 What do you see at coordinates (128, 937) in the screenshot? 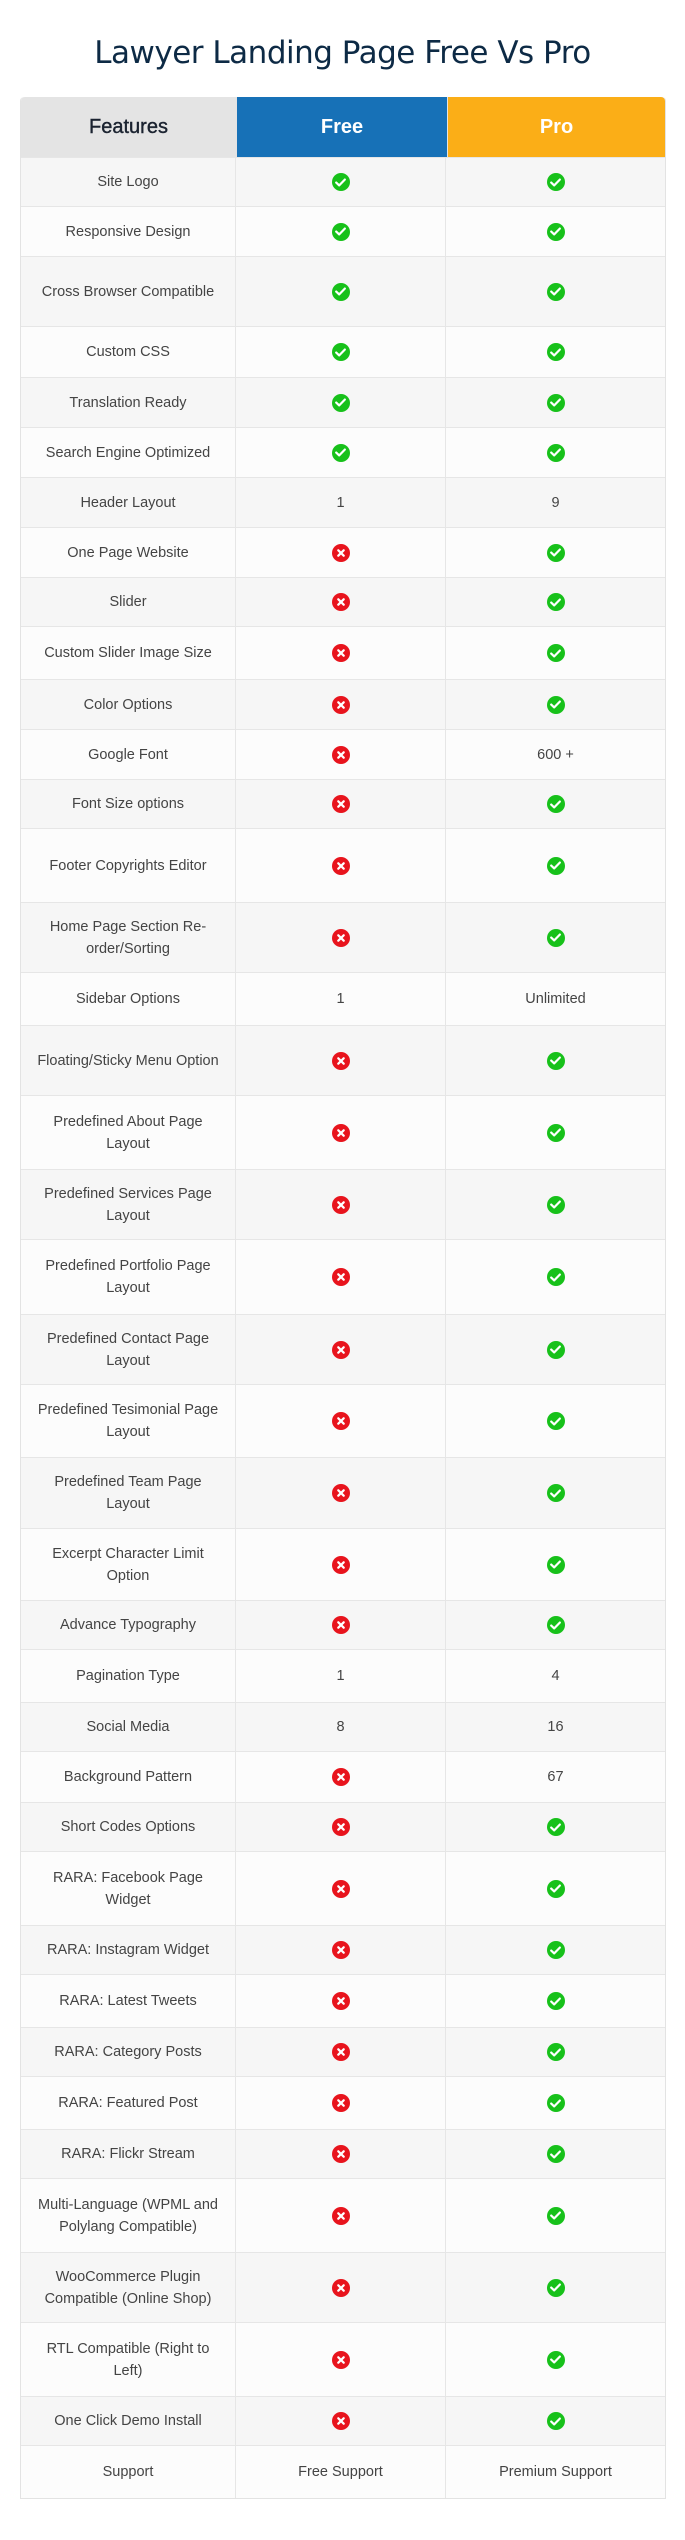
I see `feature-name: Home Page Section Re-order/Sorting` at bounding box center [128, 937].